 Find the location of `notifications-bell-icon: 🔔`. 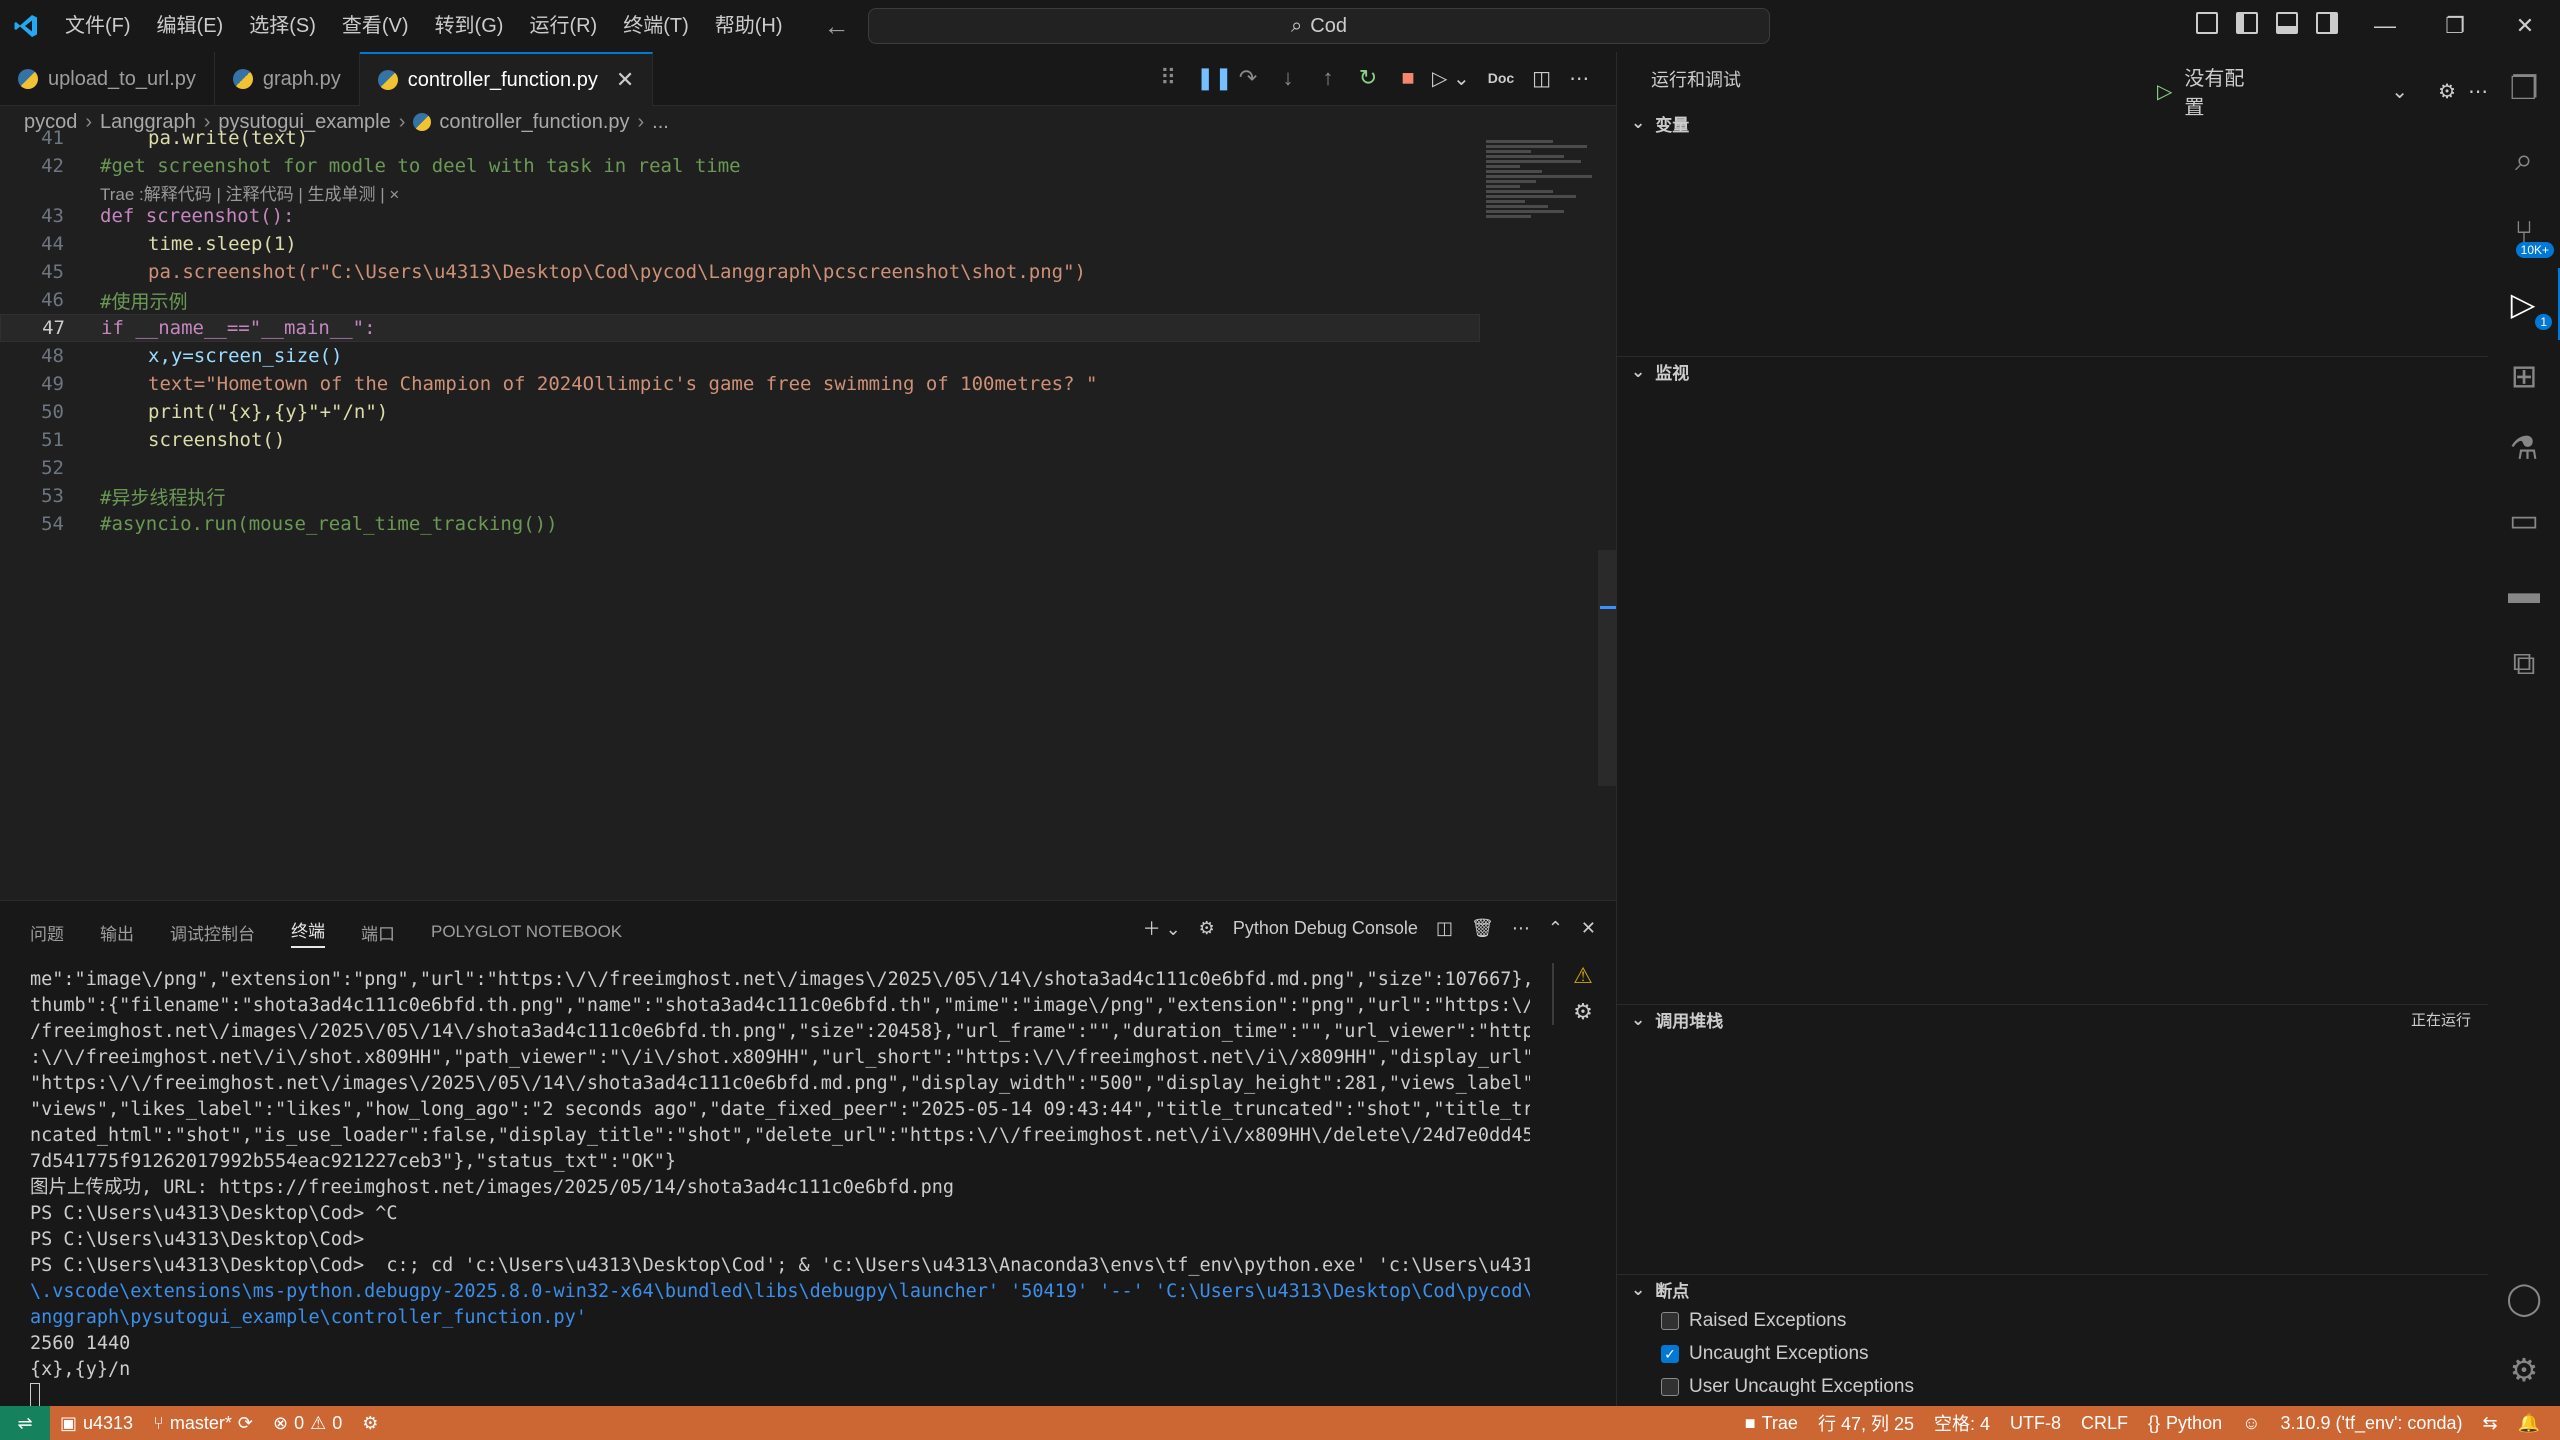

notifications-bell-icon: 🔔 is located at coordinates (2529, 1423).